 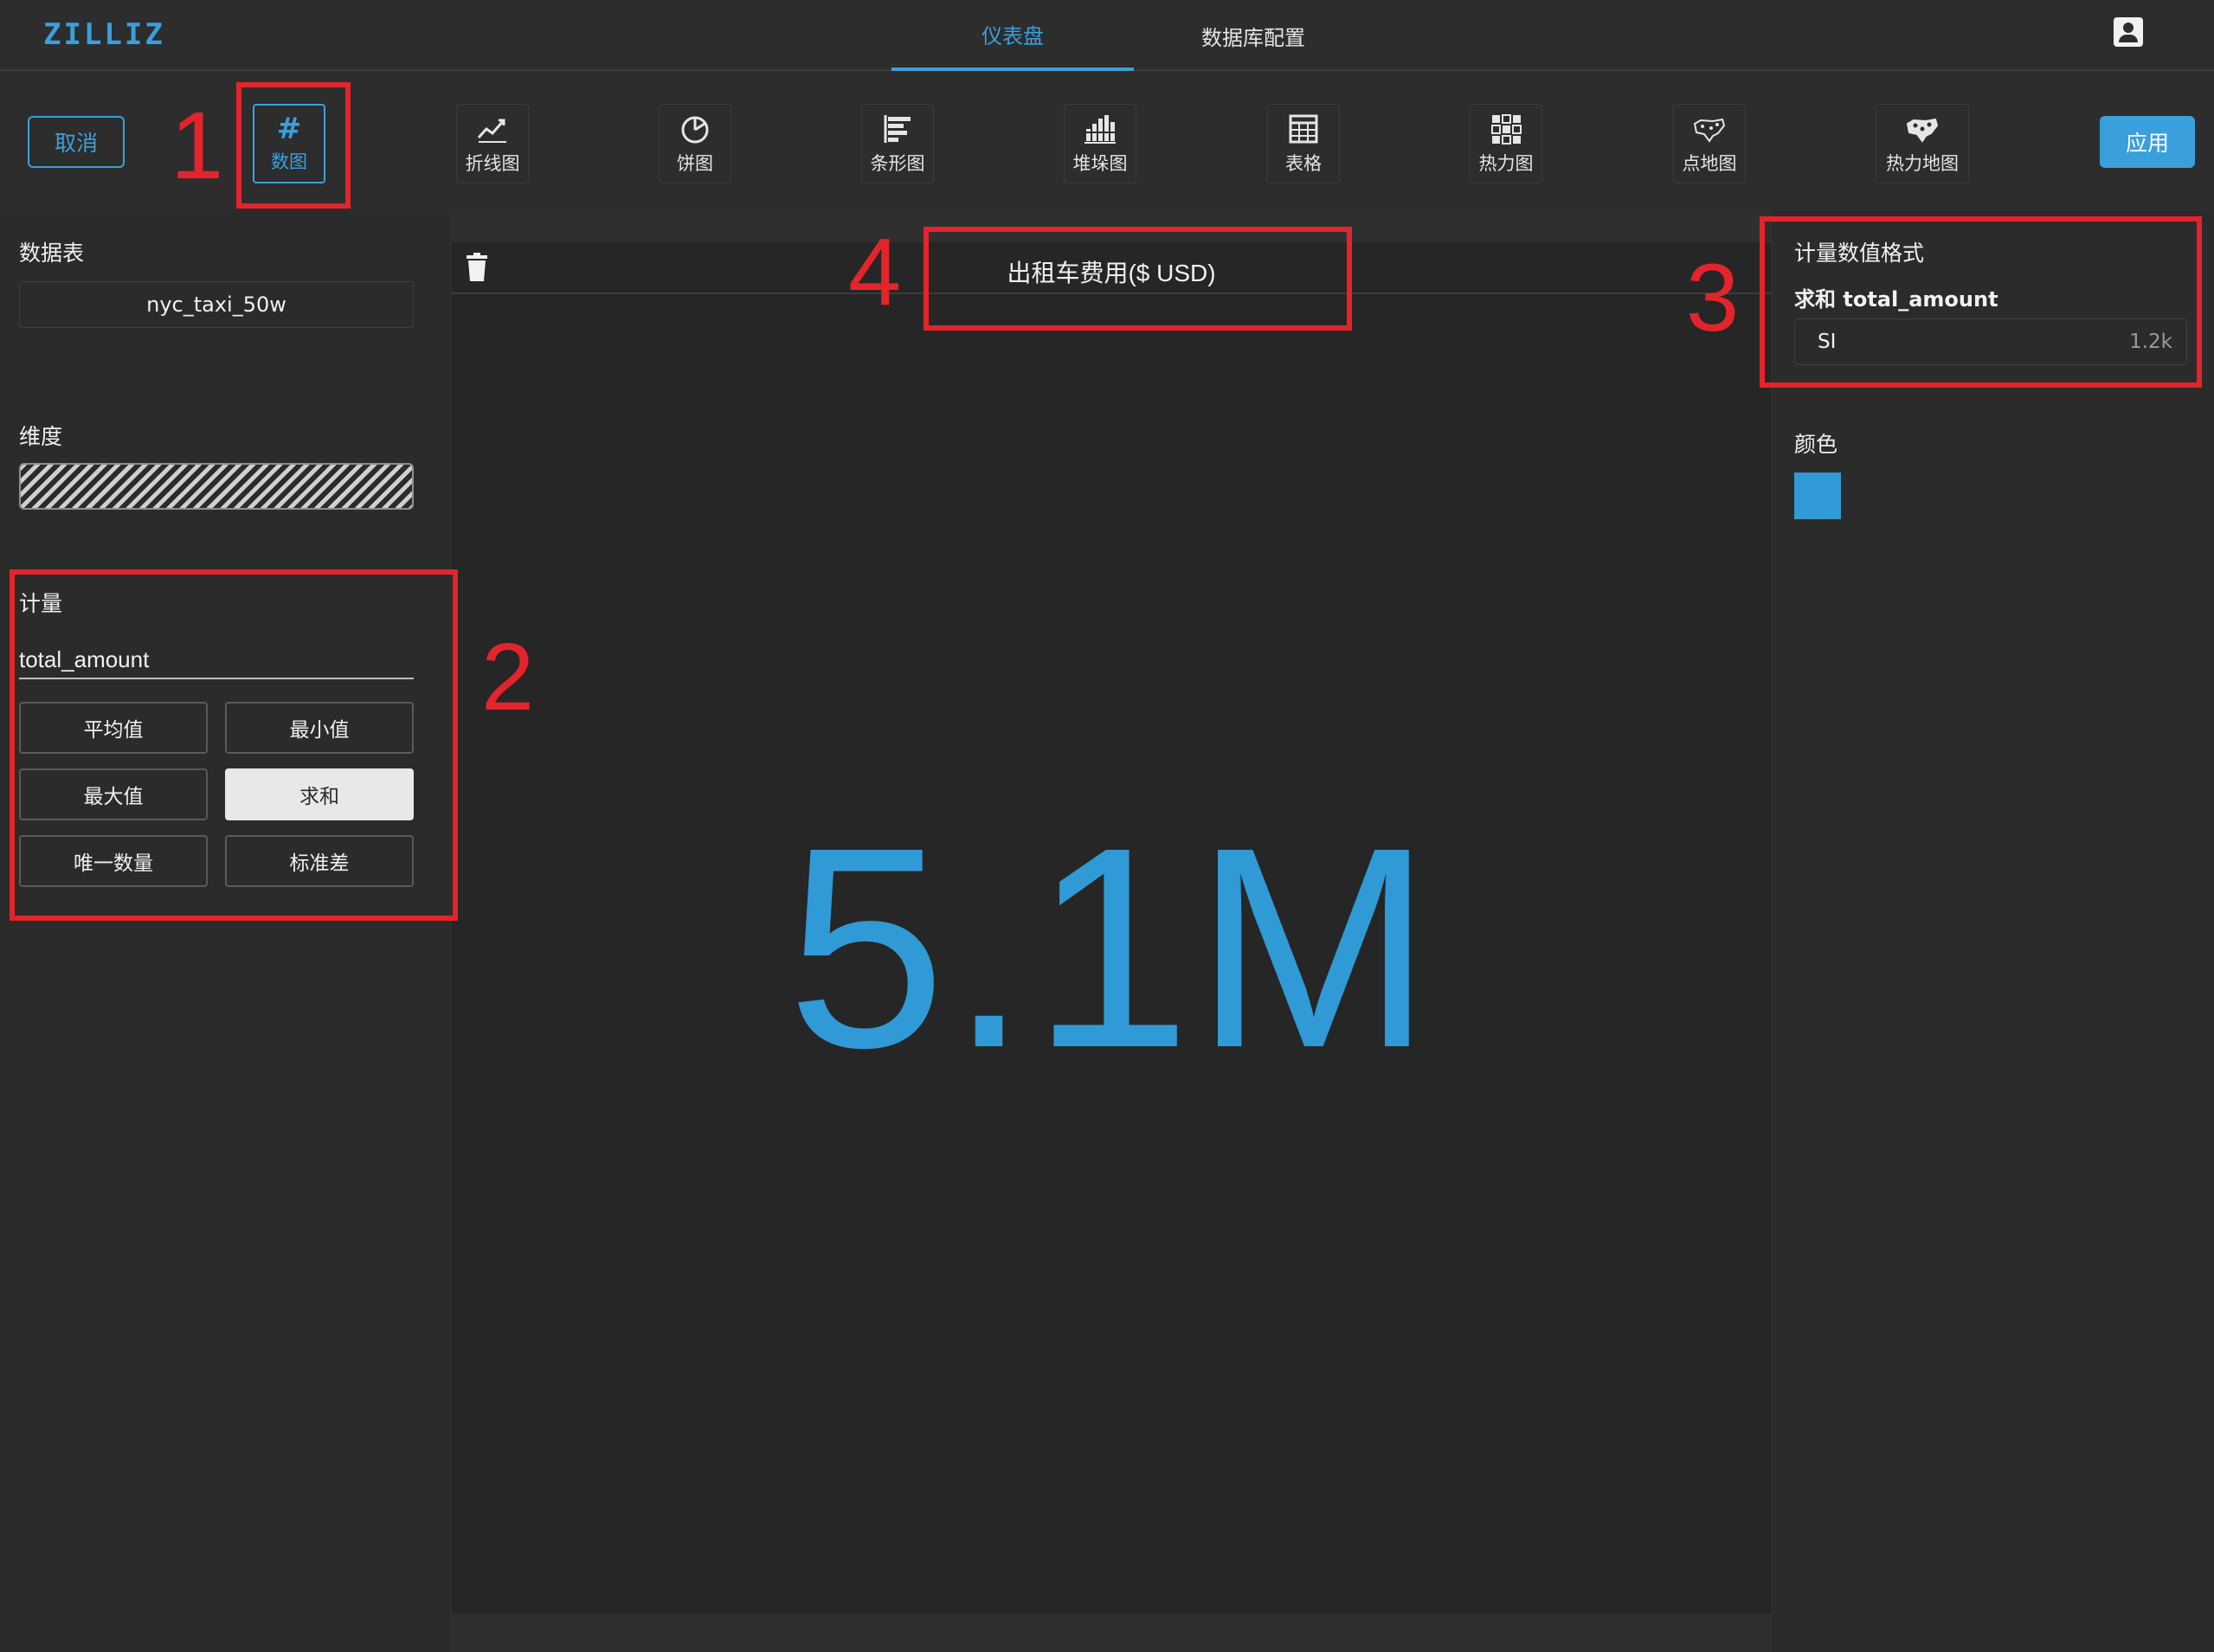 What do you see at coordinates (216, 486) in the screenshot?
I see `dimension-drop-zone` at bounding box center [216, 486].